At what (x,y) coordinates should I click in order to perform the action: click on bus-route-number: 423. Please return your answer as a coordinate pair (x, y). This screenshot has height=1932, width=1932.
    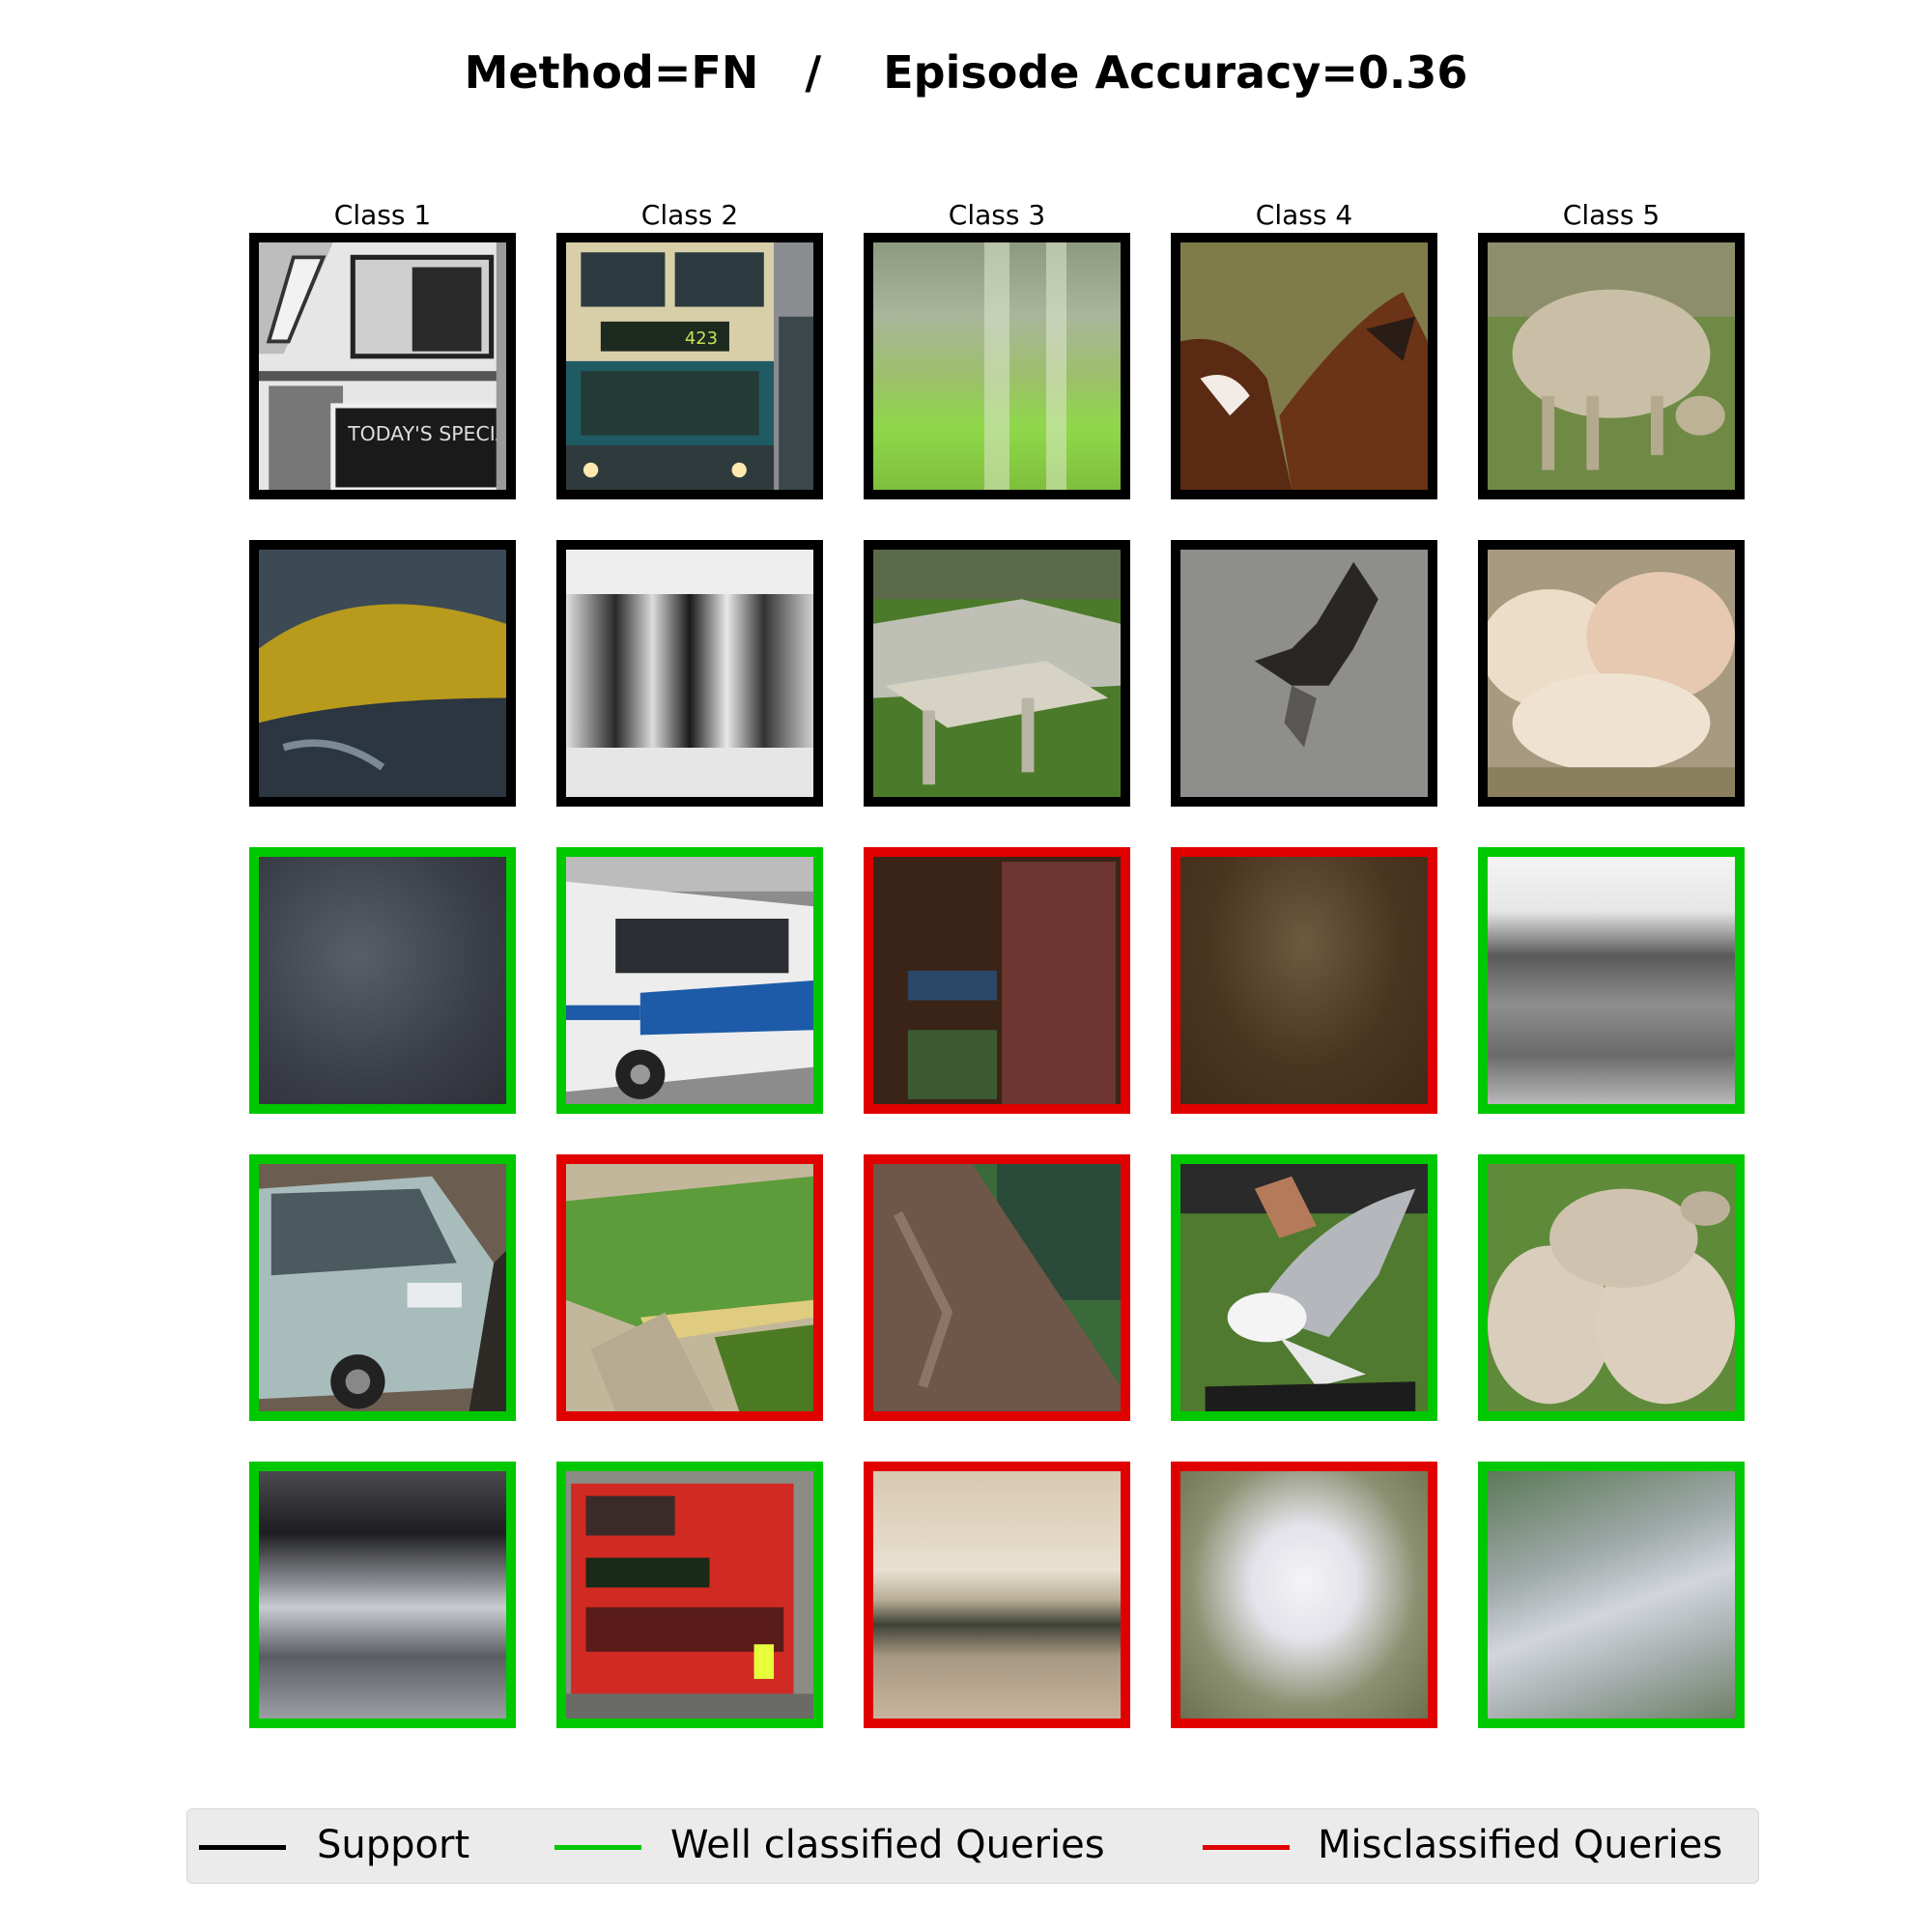
    Looking at the image, I should click on (701, 338).